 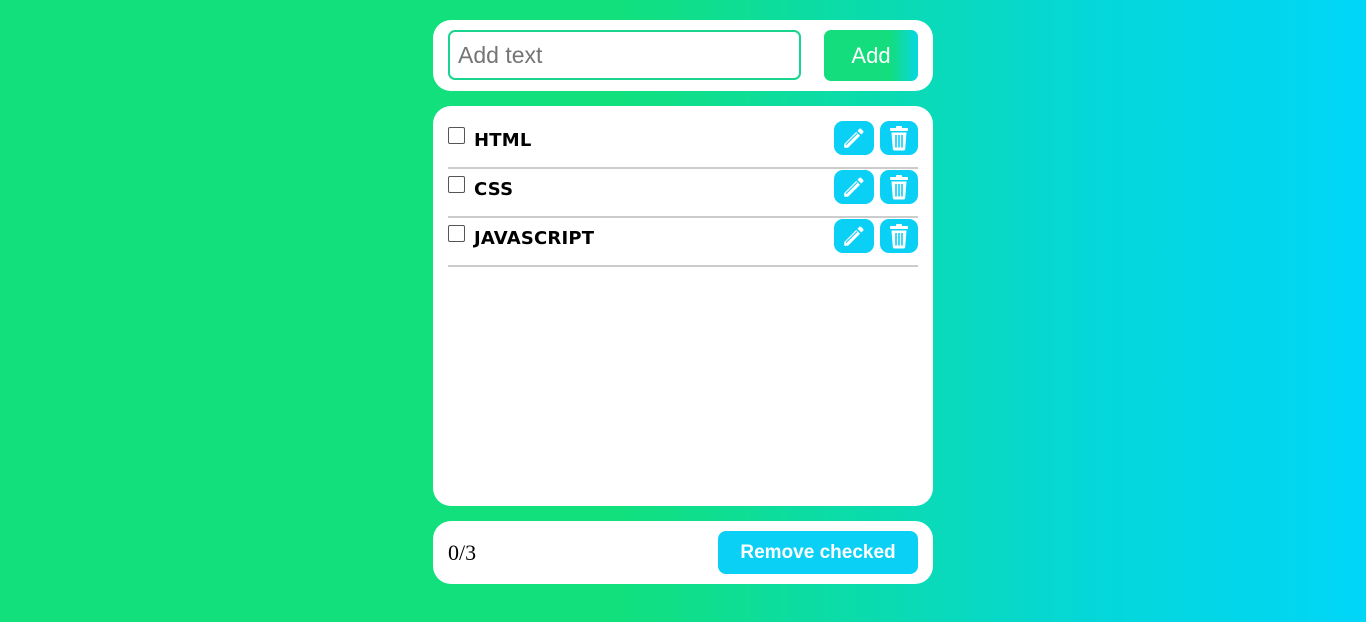 What do you see at coordinates (462, 552) in the screenshot?
I see `checked-counter: 0/3` at bounding box center [462, 552].